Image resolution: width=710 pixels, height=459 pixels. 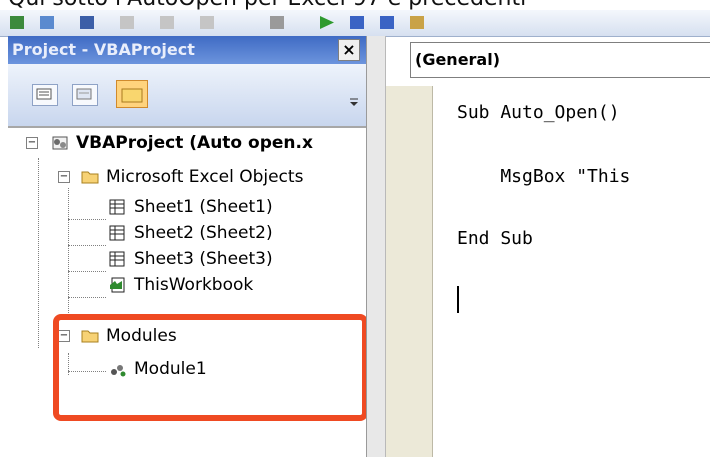 I want to click on code-margin, so click(x=409, y=271).